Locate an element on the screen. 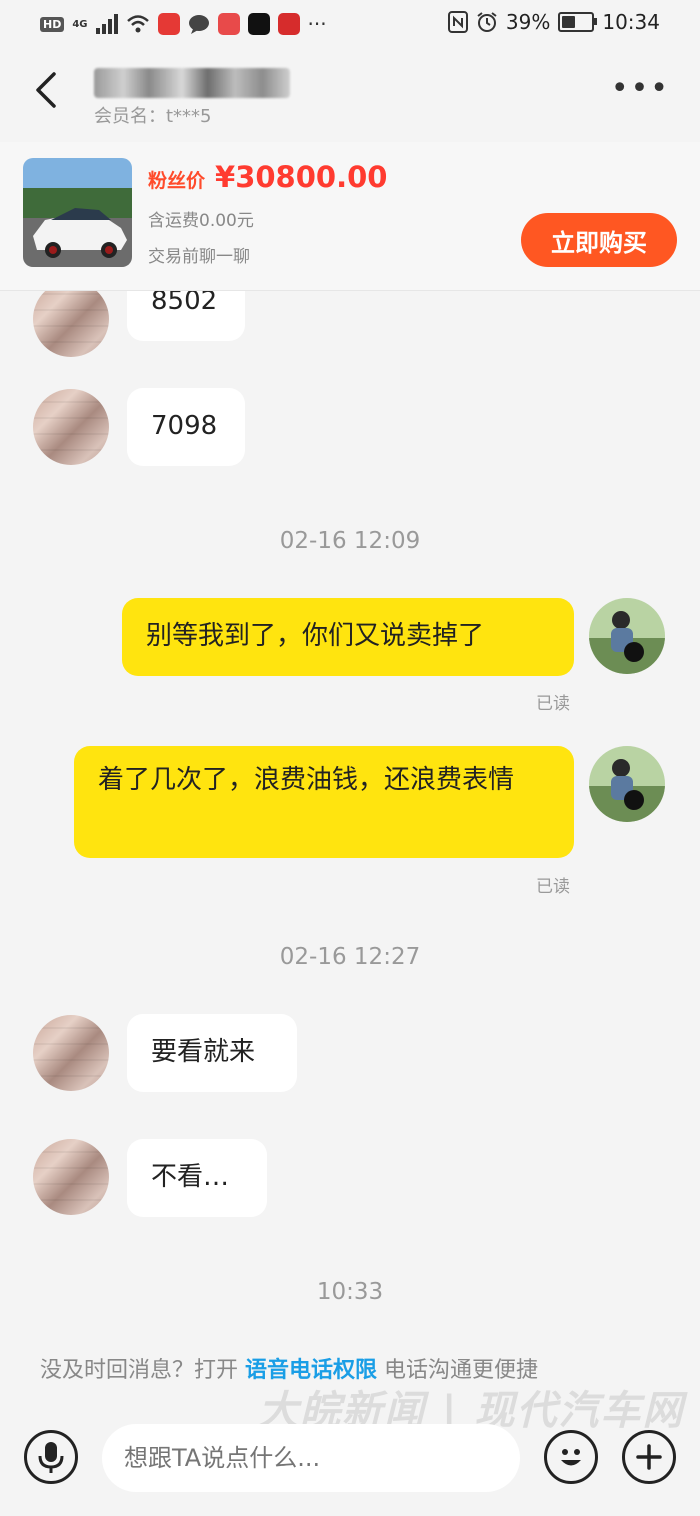  tip-prefix: 没及时回消息？打开 is located at coordinates (139, 1370).